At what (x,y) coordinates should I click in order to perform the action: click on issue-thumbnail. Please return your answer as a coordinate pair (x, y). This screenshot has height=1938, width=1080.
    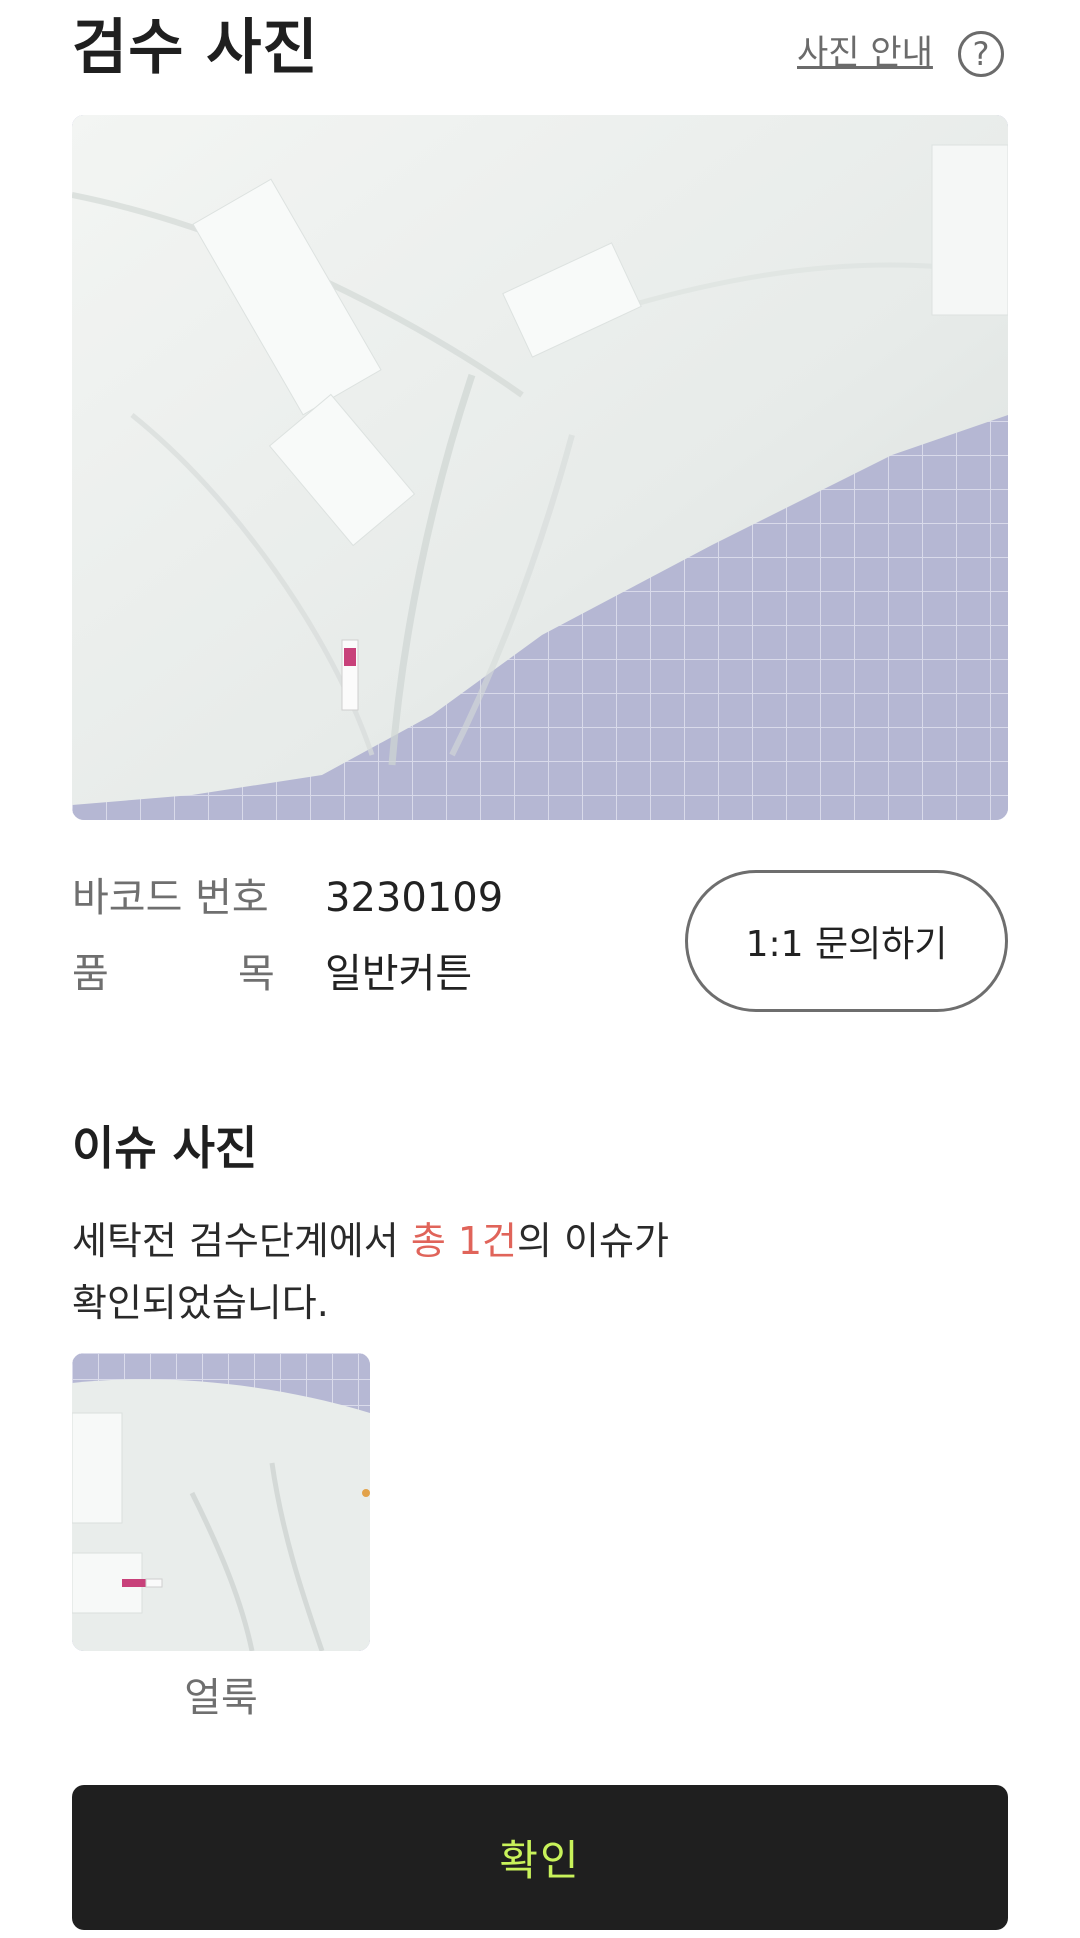
    Looking at the image, I should click on (221, 1502).